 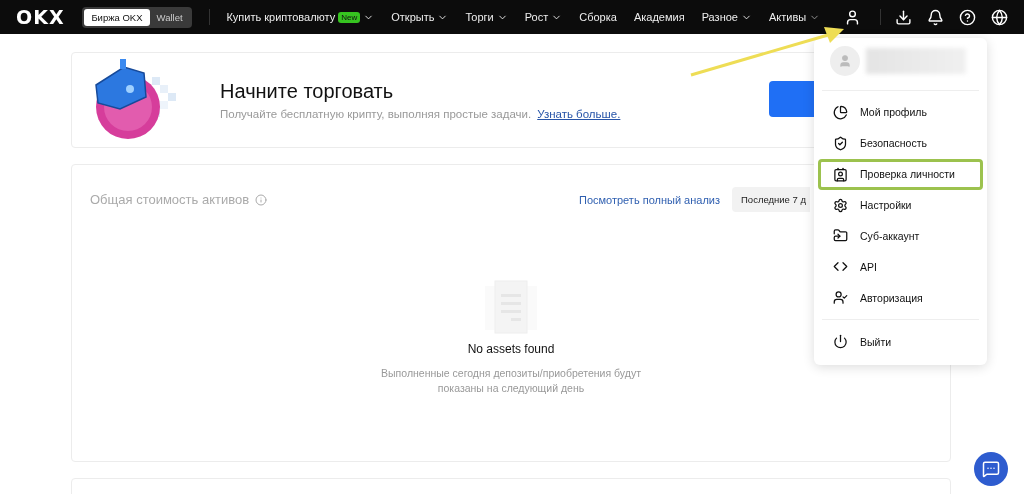 What do you see at coordinates (999, 17) in the screenshot?
I see `globe-icon` at bounding box center [999, 17].